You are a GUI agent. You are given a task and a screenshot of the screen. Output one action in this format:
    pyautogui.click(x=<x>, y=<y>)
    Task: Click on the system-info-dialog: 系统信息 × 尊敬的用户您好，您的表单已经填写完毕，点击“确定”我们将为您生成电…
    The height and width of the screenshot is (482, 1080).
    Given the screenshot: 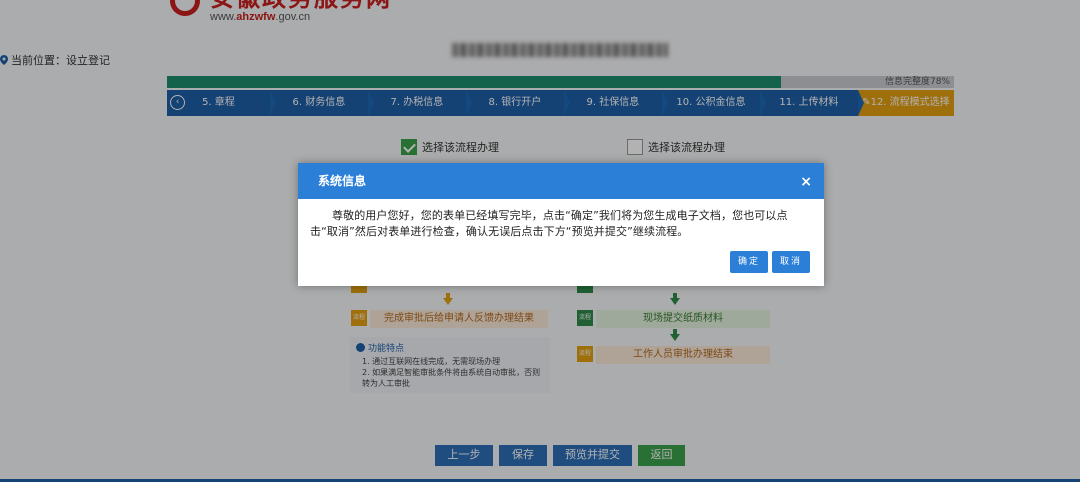 What is the action you would take?
    pyautogui.click(x=561, y=224)
    